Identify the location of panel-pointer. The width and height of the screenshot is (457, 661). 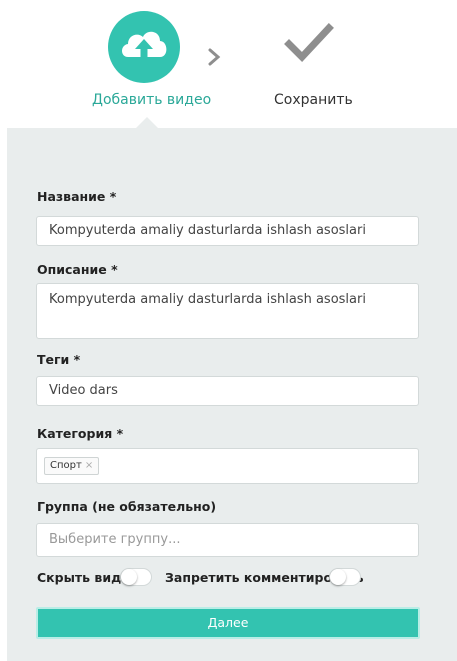
(147, 122).